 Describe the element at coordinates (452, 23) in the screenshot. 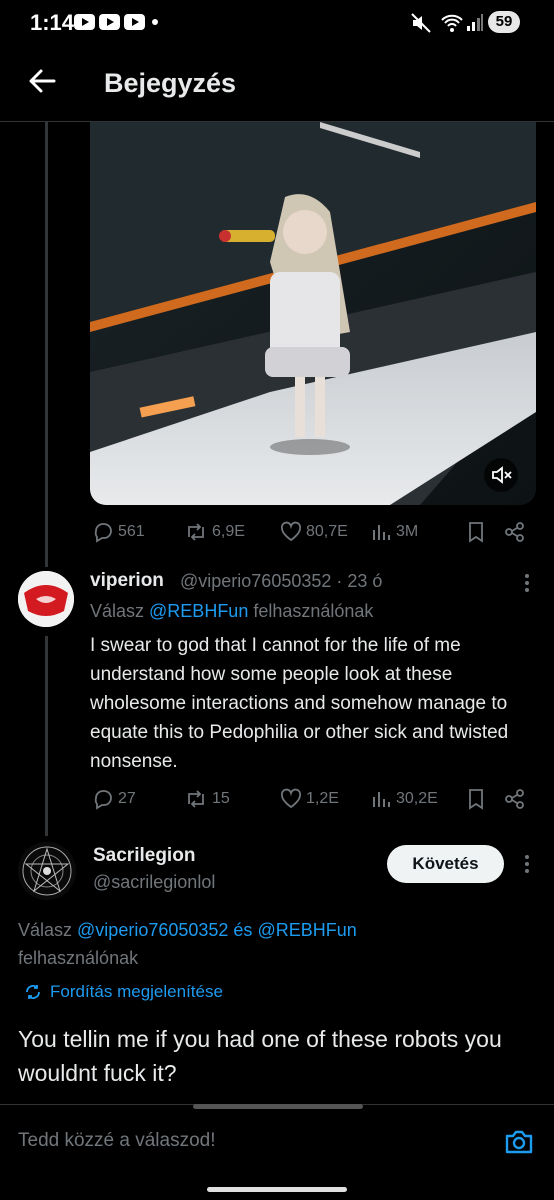

I see `wifi-icon` at that location.